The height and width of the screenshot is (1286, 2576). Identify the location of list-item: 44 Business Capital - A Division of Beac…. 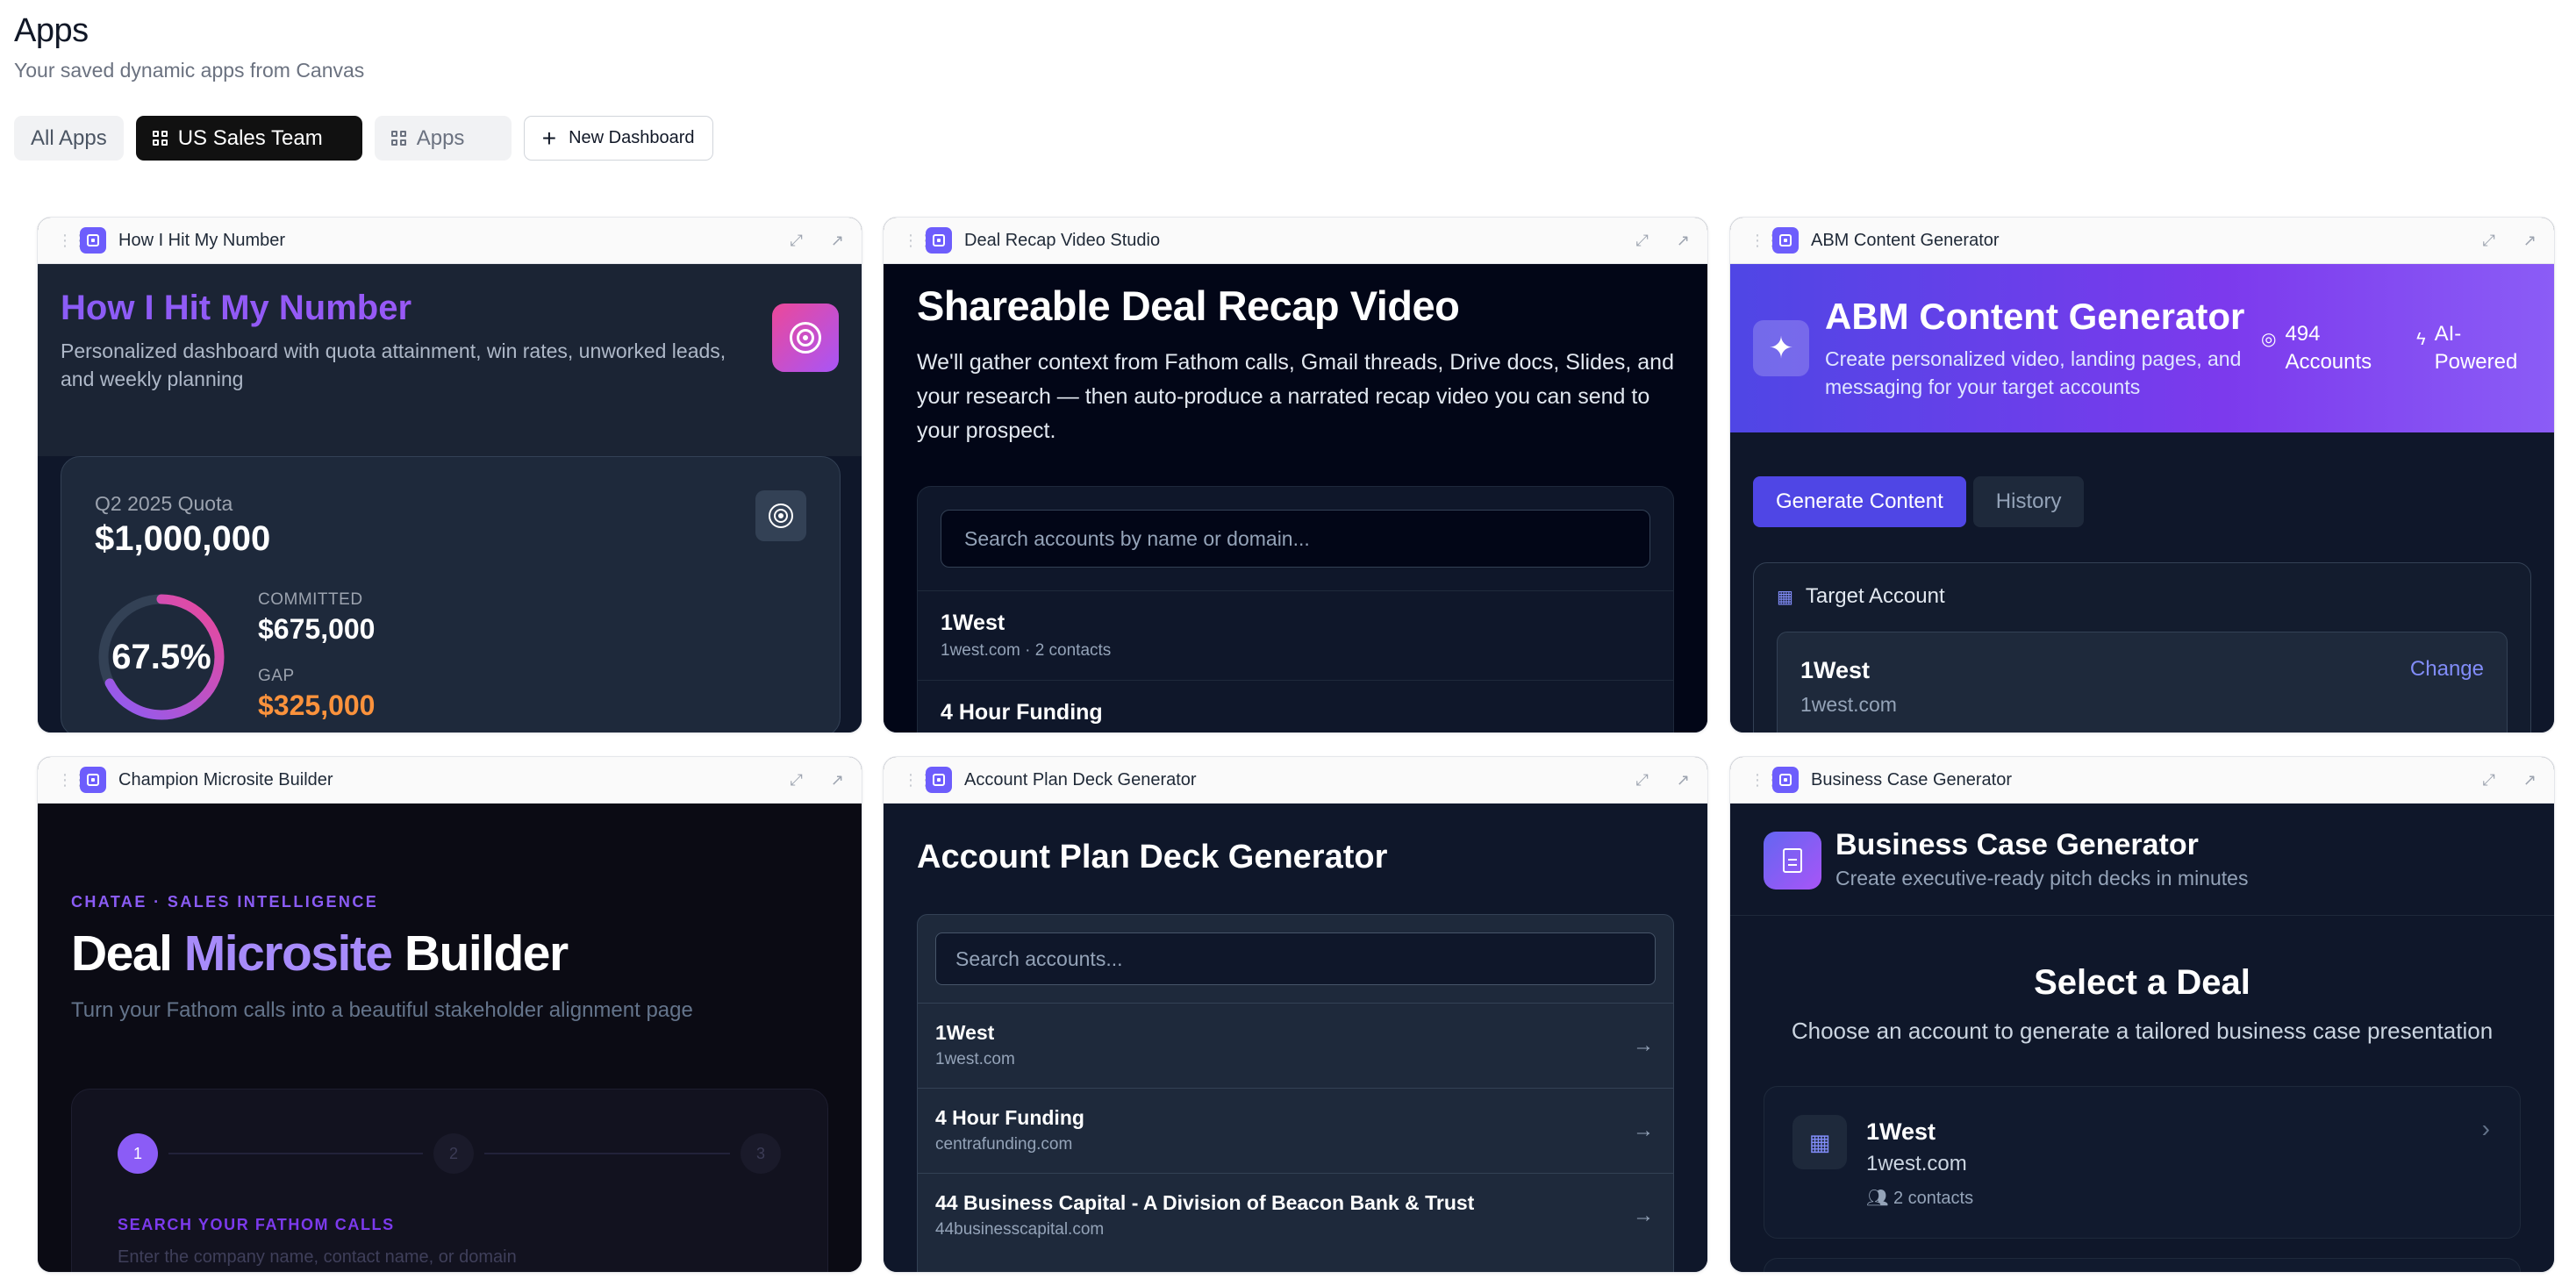
(1295, 1215).